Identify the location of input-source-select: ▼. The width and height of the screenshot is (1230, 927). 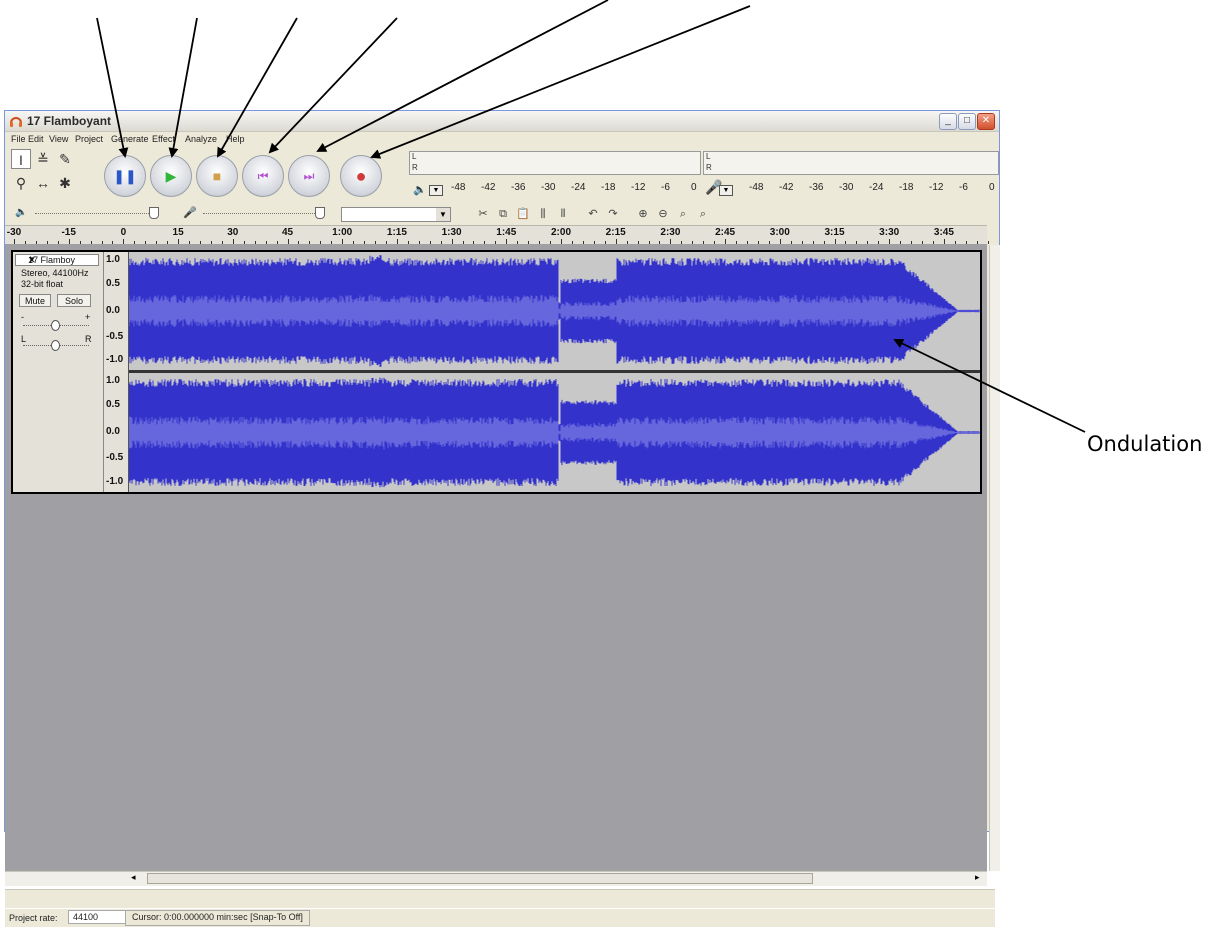
(396, 214).